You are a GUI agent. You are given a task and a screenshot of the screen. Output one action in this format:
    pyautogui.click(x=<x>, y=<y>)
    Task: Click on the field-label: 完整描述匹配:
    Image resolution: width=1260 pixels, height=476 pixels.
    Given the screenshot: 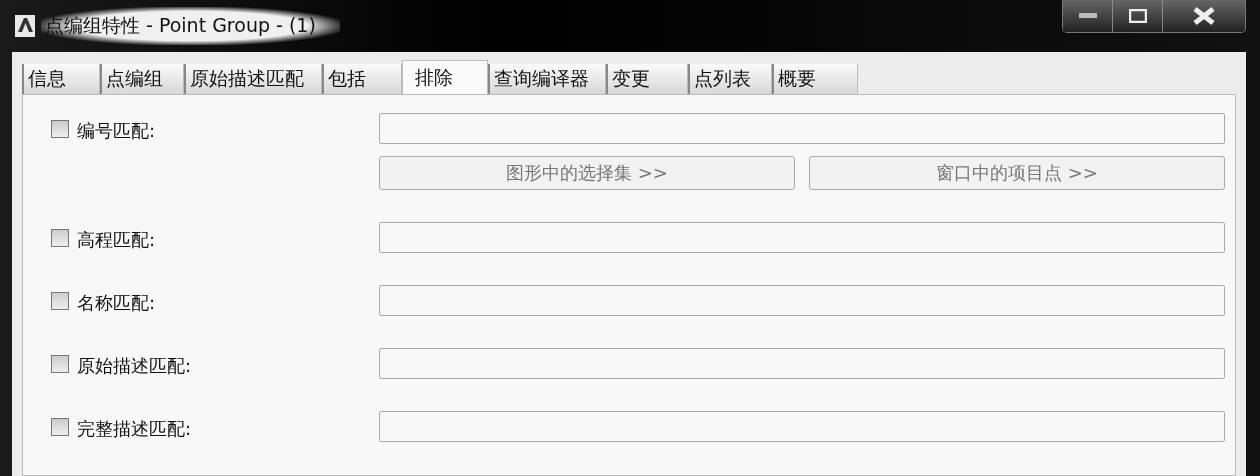 What is the action you would take?
    pyautogui.click(x=134, y=429)
    